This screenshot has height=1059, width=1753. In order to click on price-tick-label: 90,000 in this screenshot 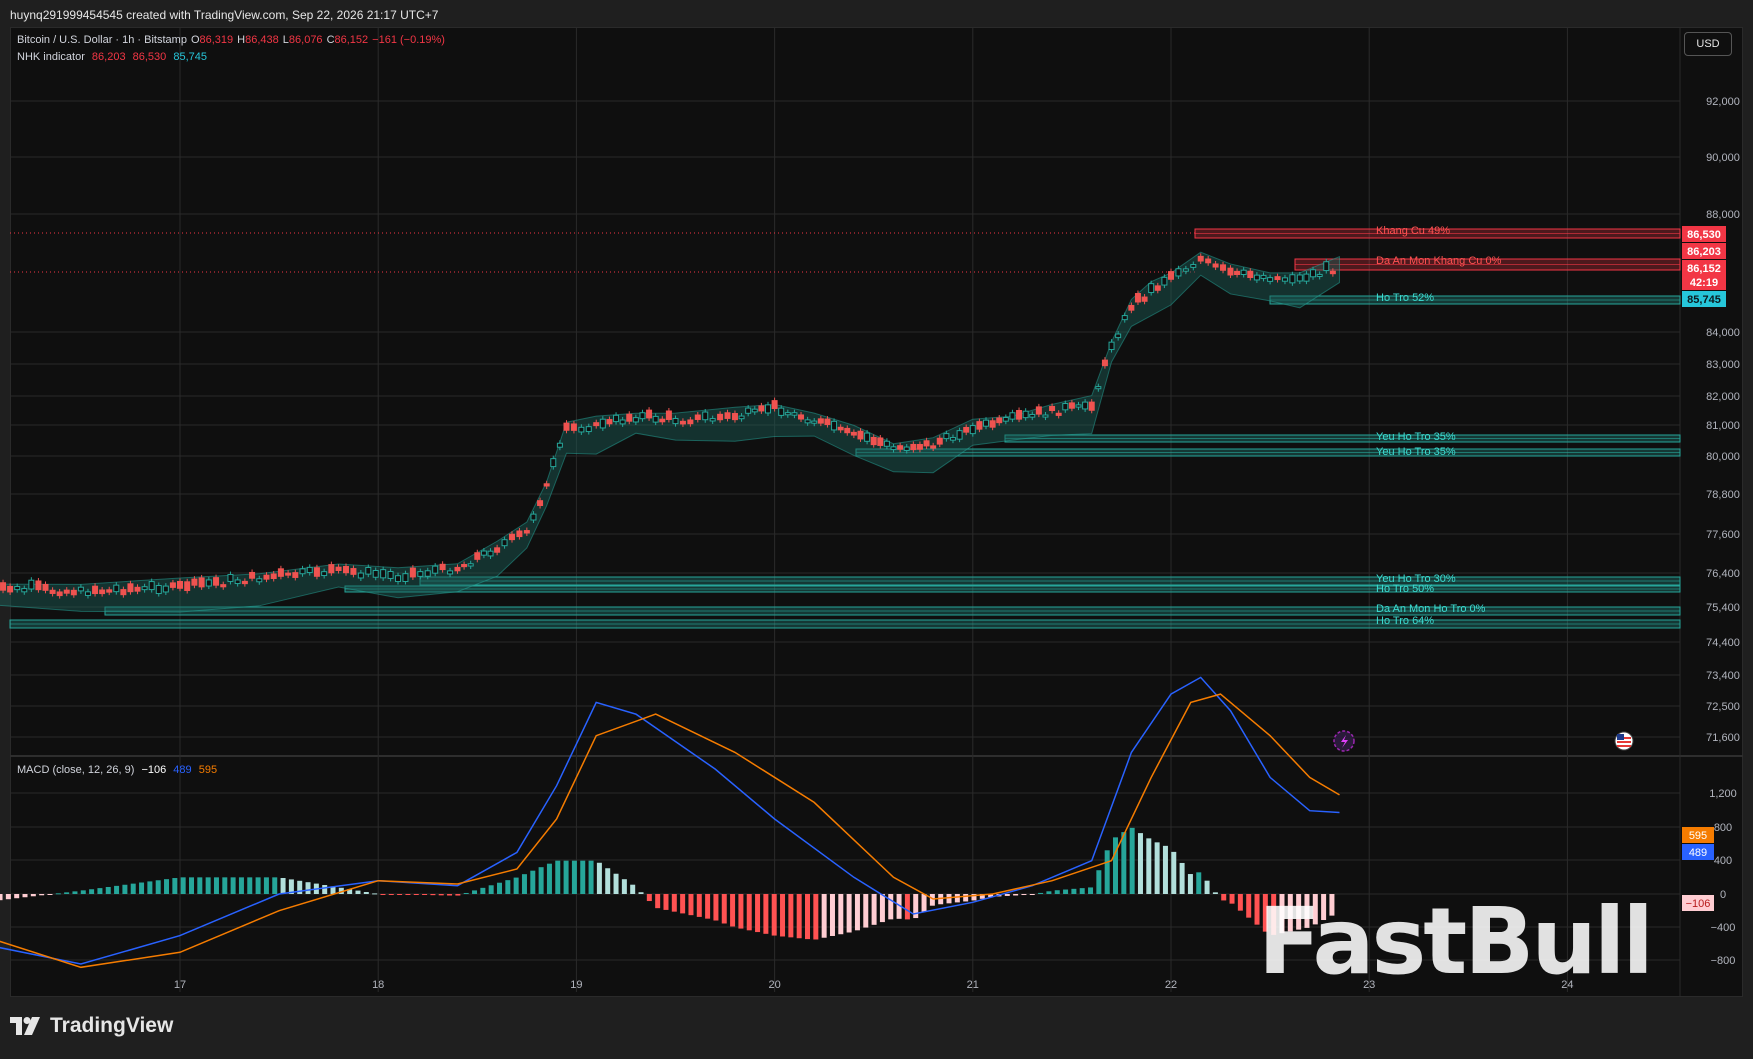, I will do `click(1723, 158)`.